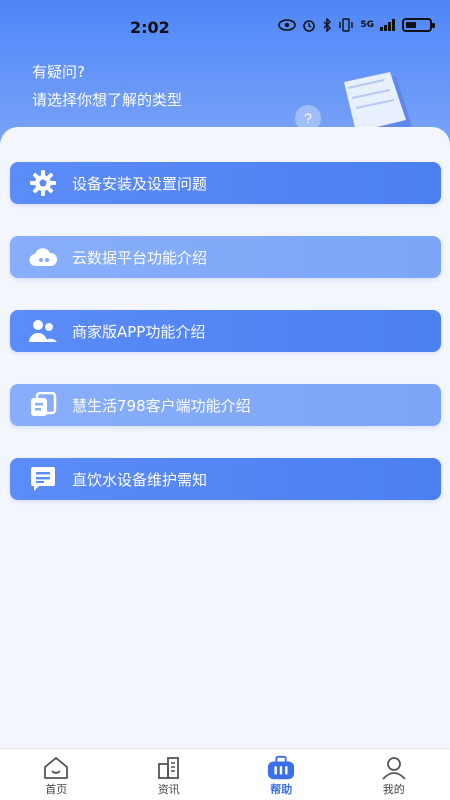  What do you see at coordinates (367, 25) in the screenshot?
I see `network-label: 5G` at bounding box center [367, 25].